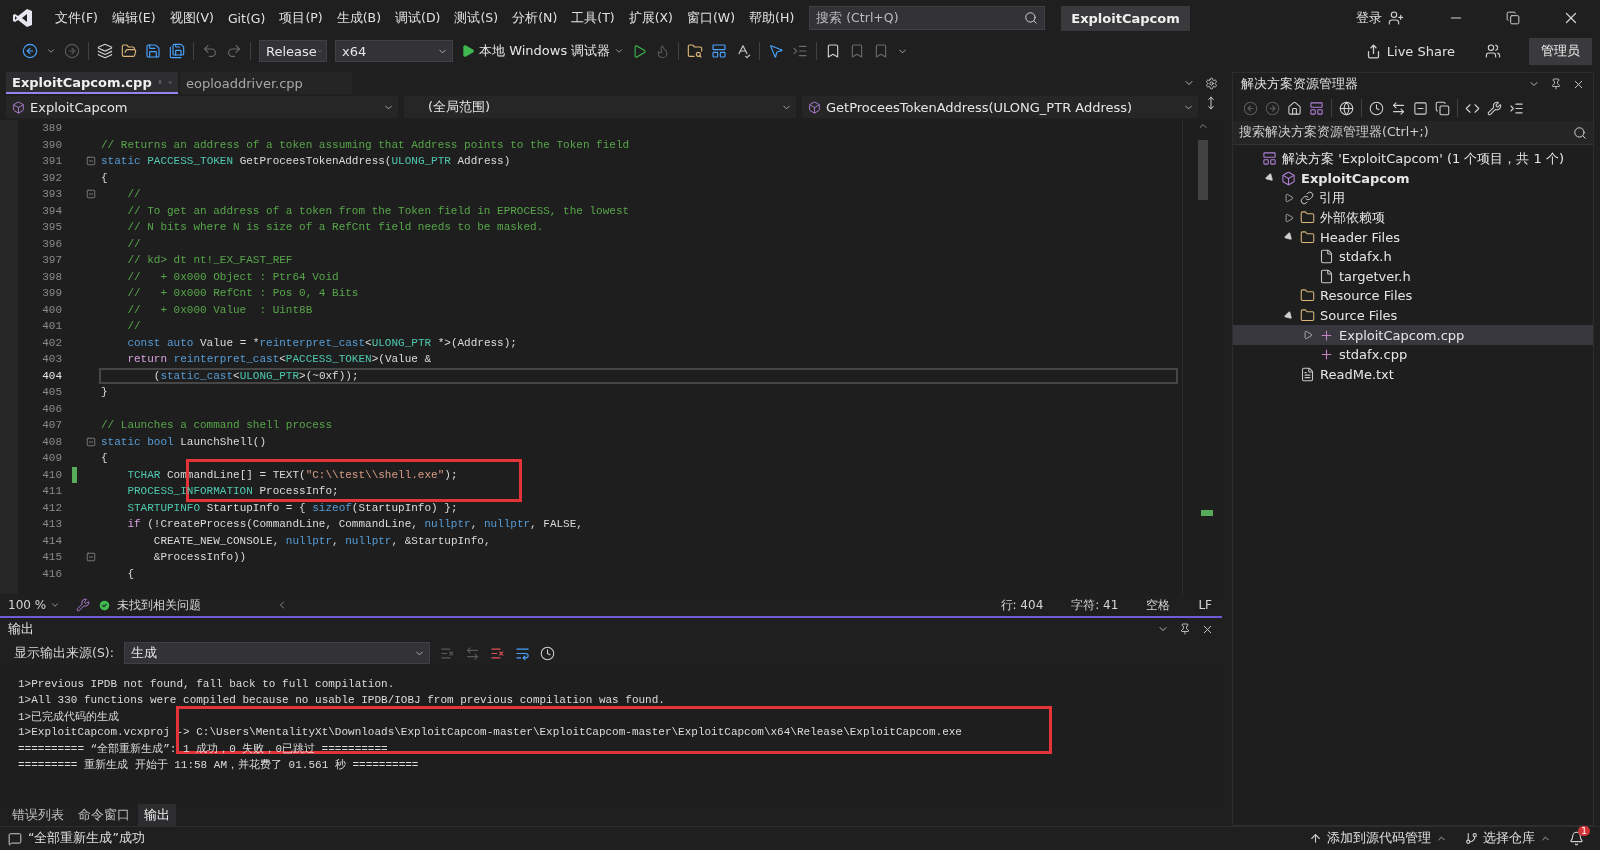 The height and width of the screenshot is (850, 1600). I want to click on column-indicator: 字符: 41, so click(1095, 605).